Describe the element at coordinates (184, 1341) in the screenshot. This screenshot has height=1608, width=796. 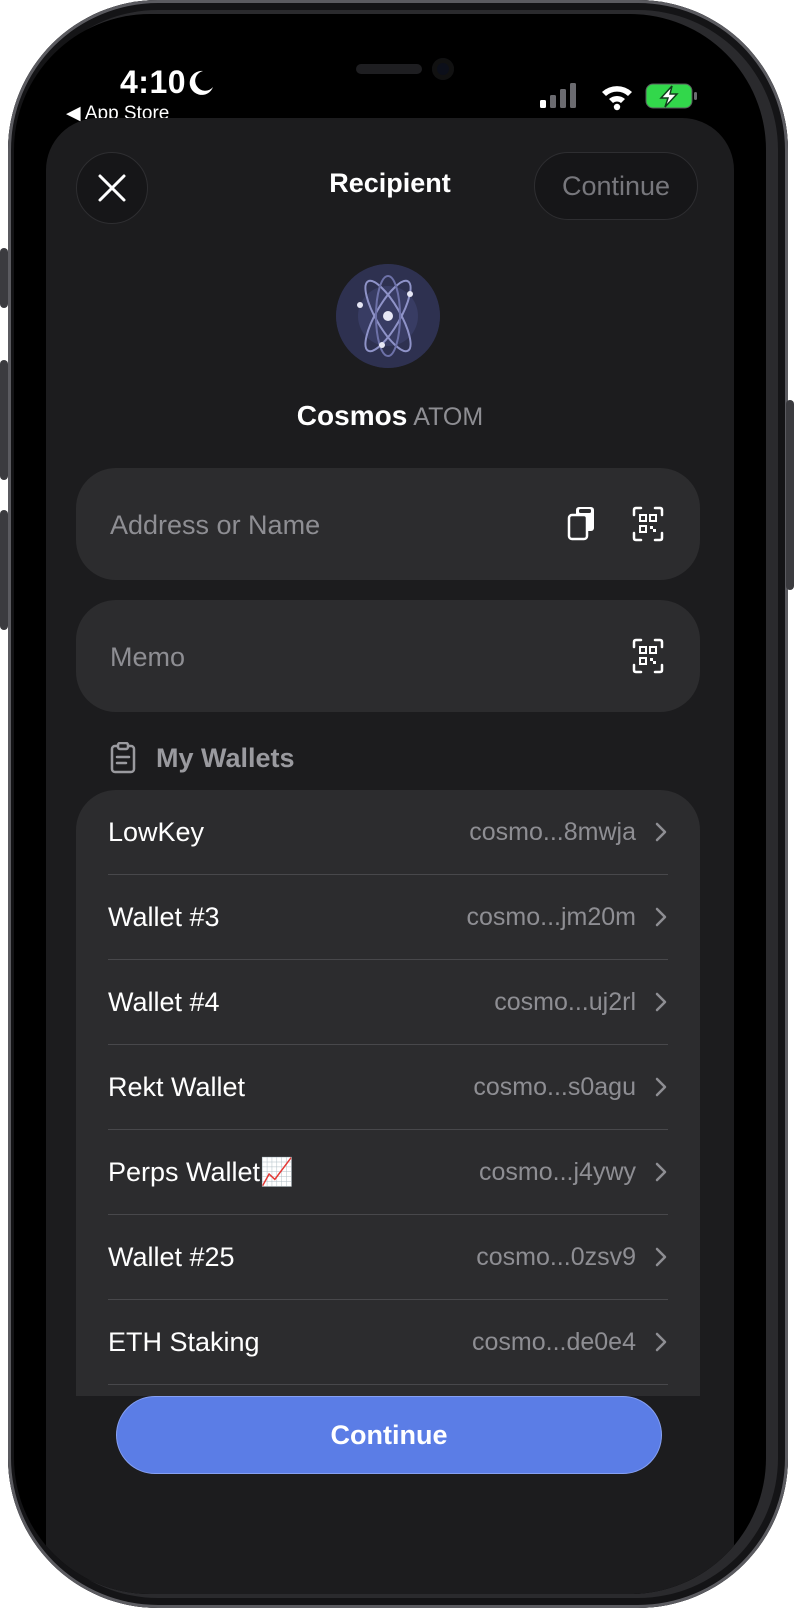
I see `wallet-name: ETH Staking` at that location.